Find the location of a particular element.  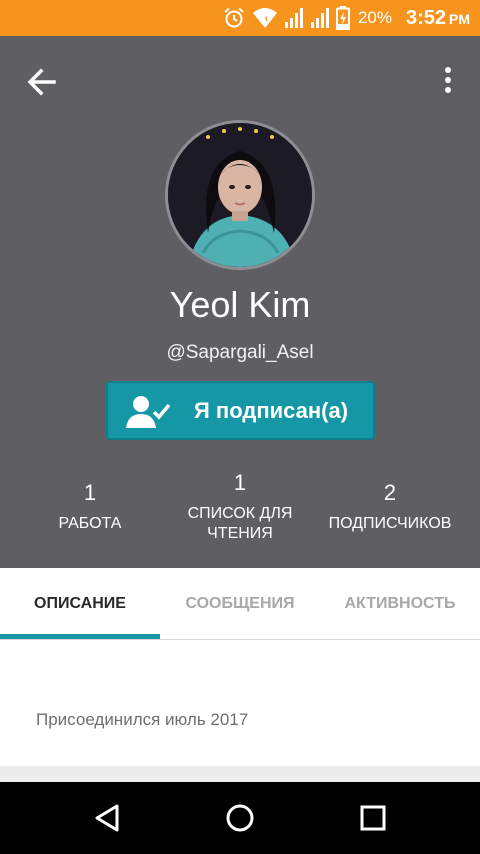

stat-reading-lists-label: СПИСОК ДЛЯ ЧТЕНИЯ is located at coordinates (240, 524).